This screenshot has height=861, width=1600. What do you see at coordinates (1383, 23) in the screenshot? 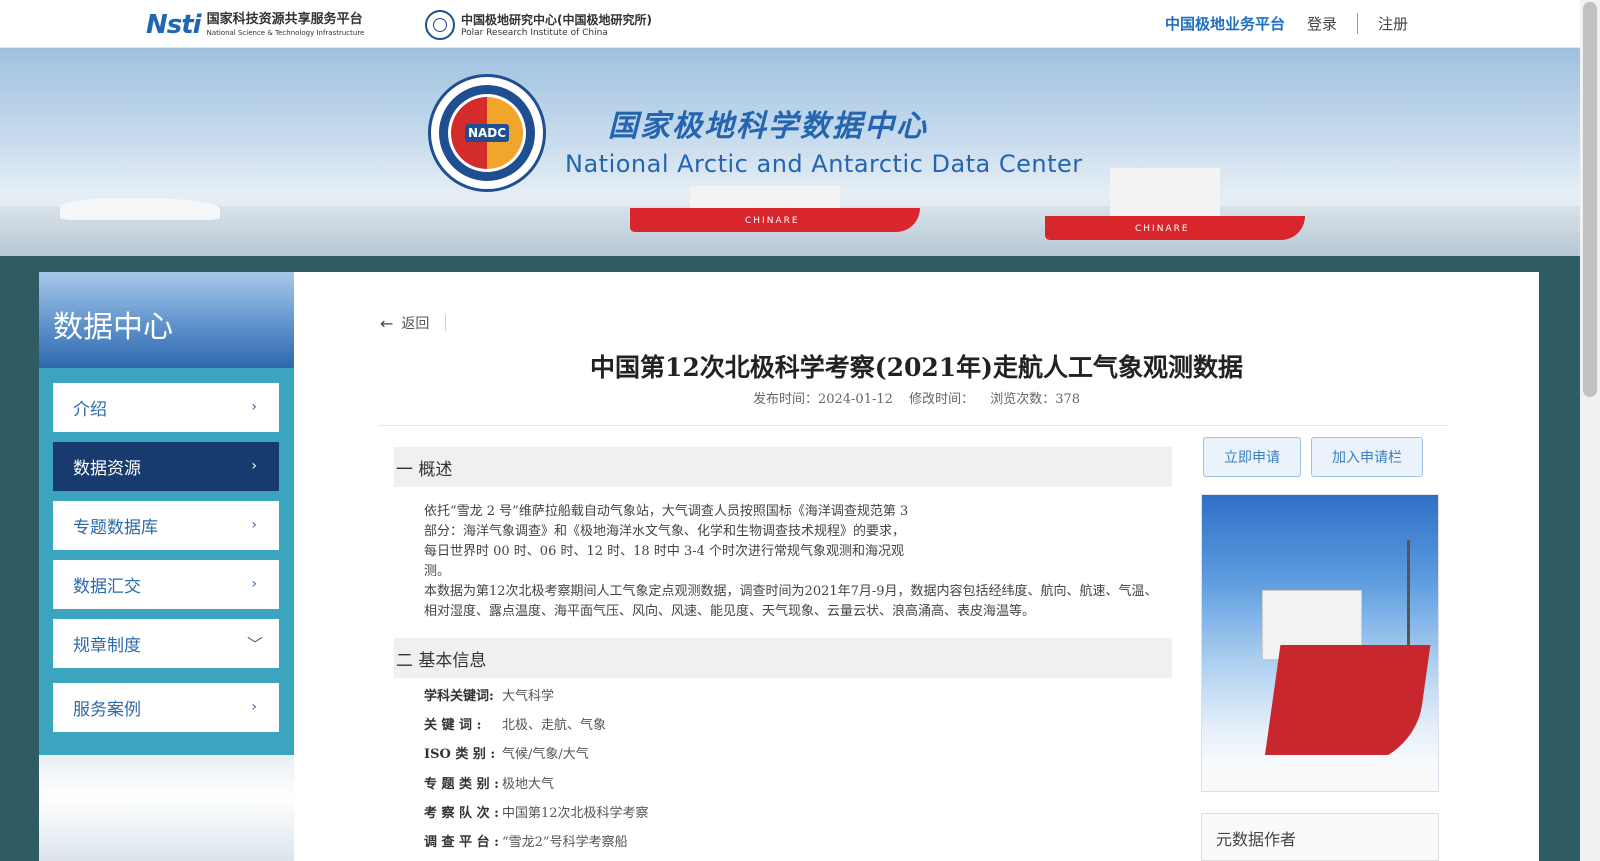
I see `register-link: 注册` at bounding box center [1383, 23].